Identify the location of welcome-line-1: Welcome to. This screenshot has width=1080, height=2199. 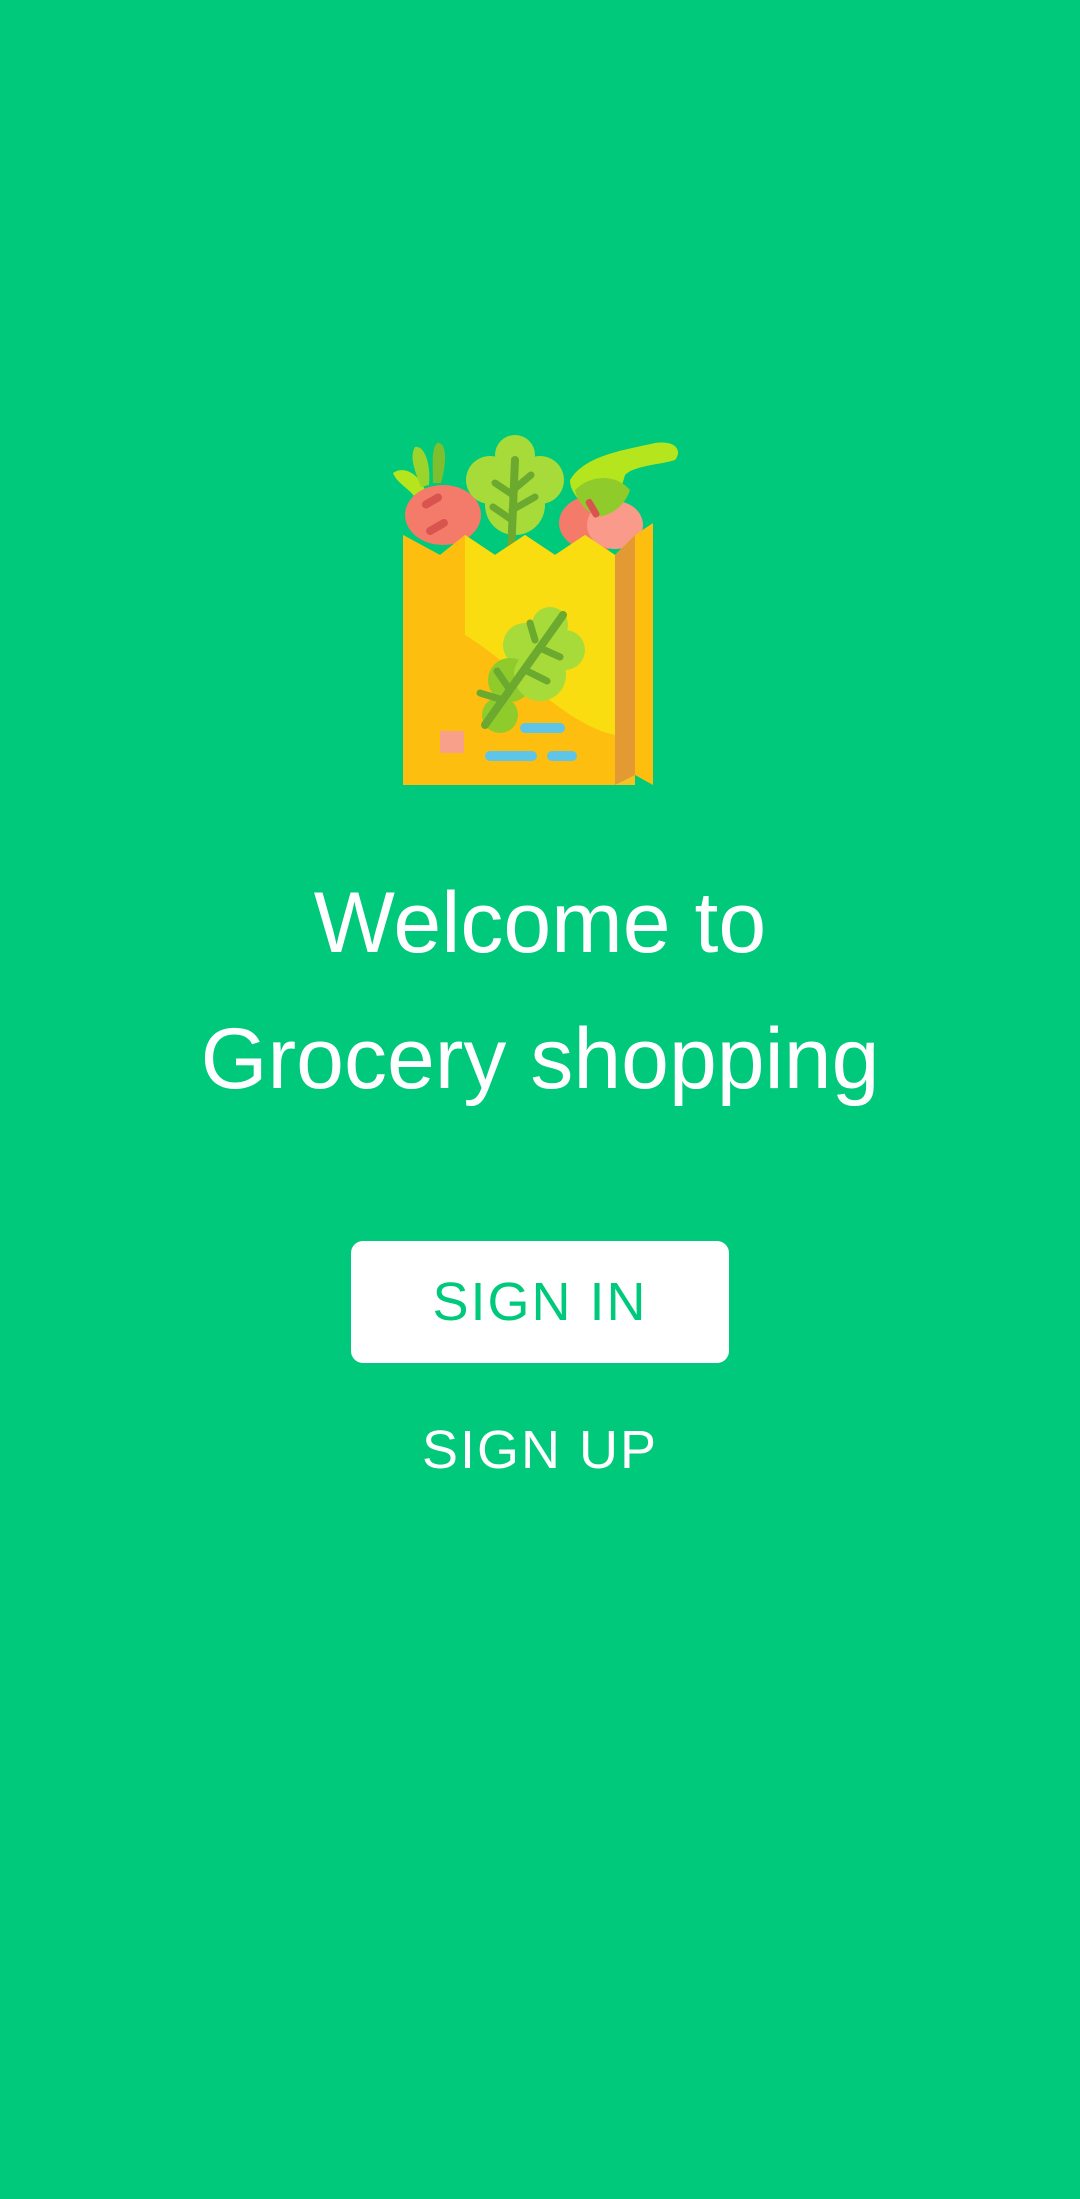
(540, 923).